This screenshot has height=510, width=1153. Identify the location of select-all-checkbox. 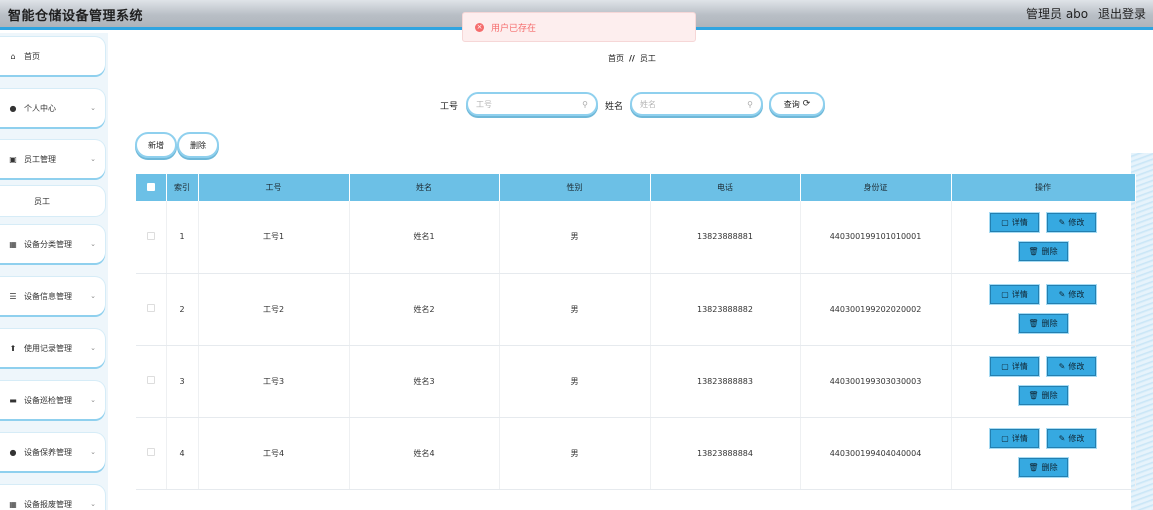
(150, 186).